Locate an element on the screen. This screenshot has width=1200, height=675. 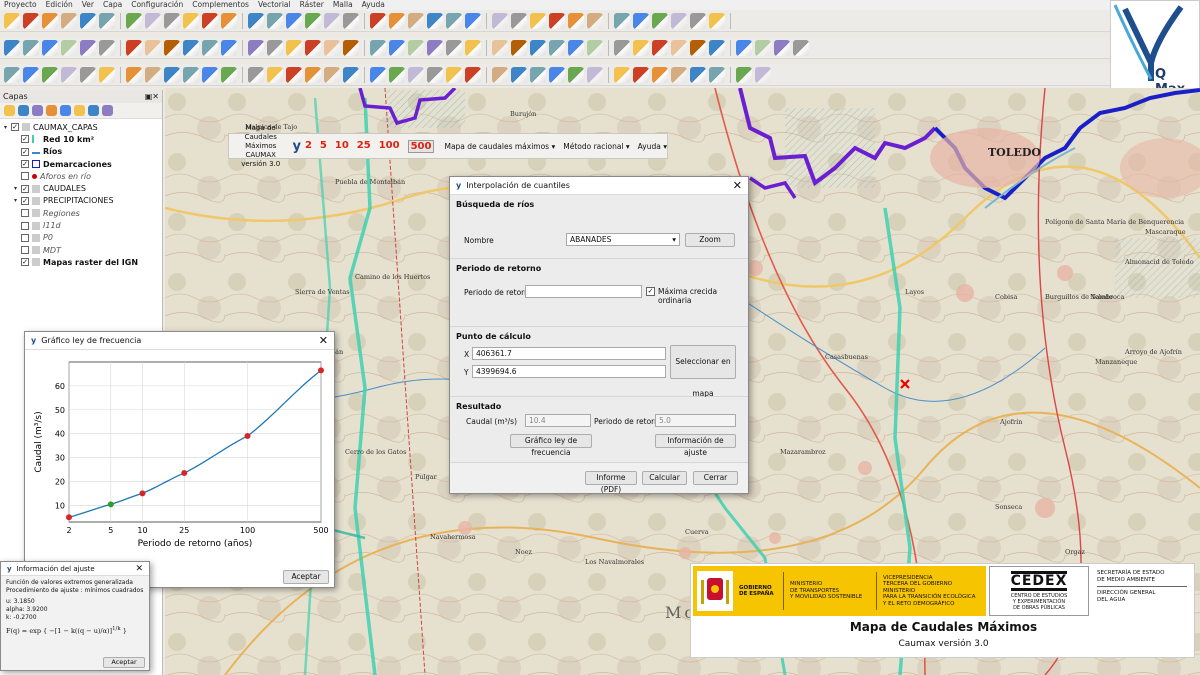
return-period-input is located at coordinates (583, 291).